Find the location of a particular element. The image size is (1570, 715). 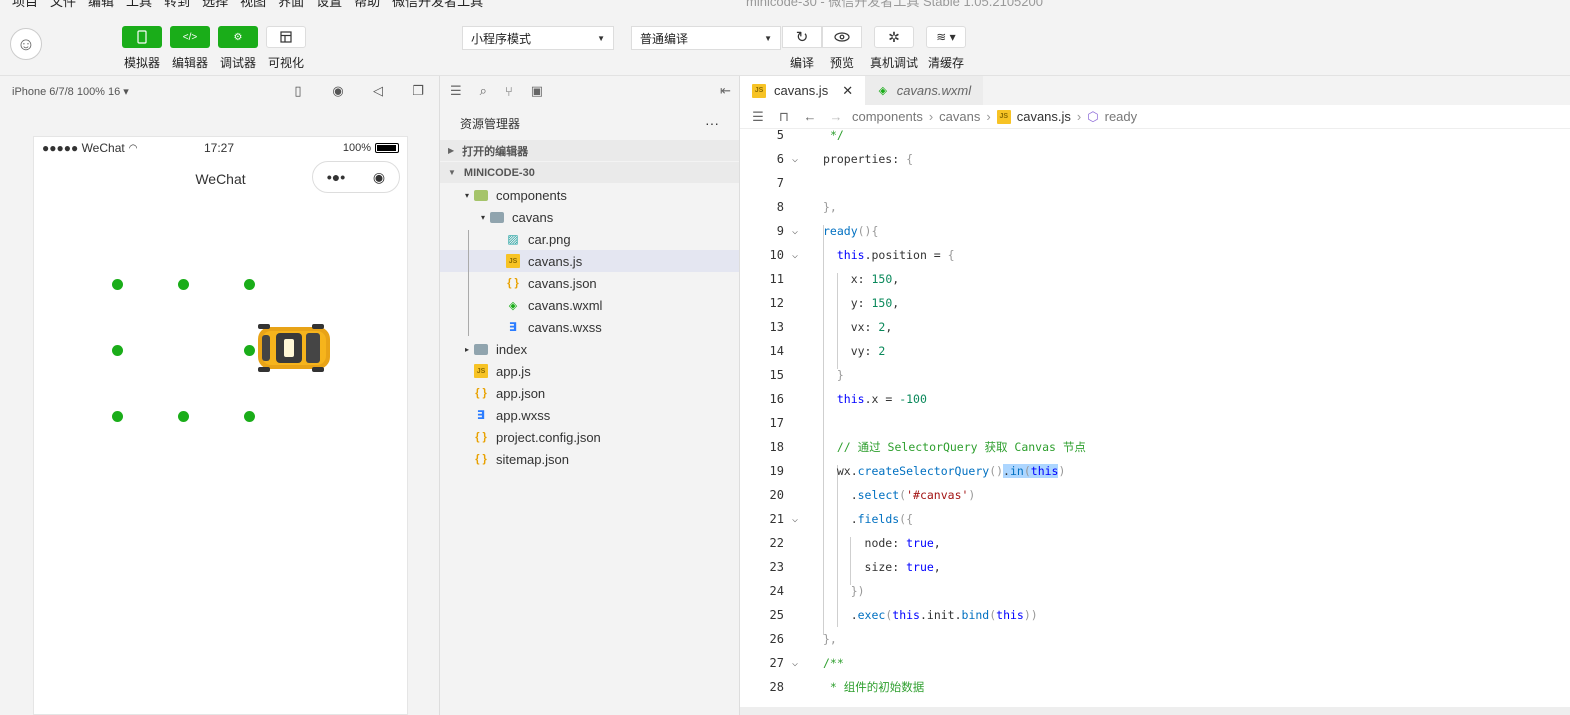

code-line: 17 is located at coordinates (1155, 423).